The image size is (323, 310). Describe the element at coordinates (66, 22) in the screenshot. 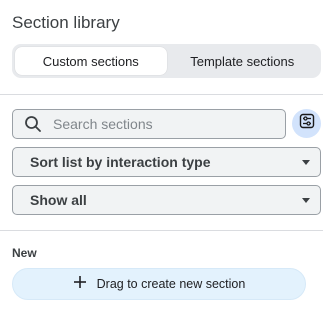

I see `panel-title: Section library` at that location.